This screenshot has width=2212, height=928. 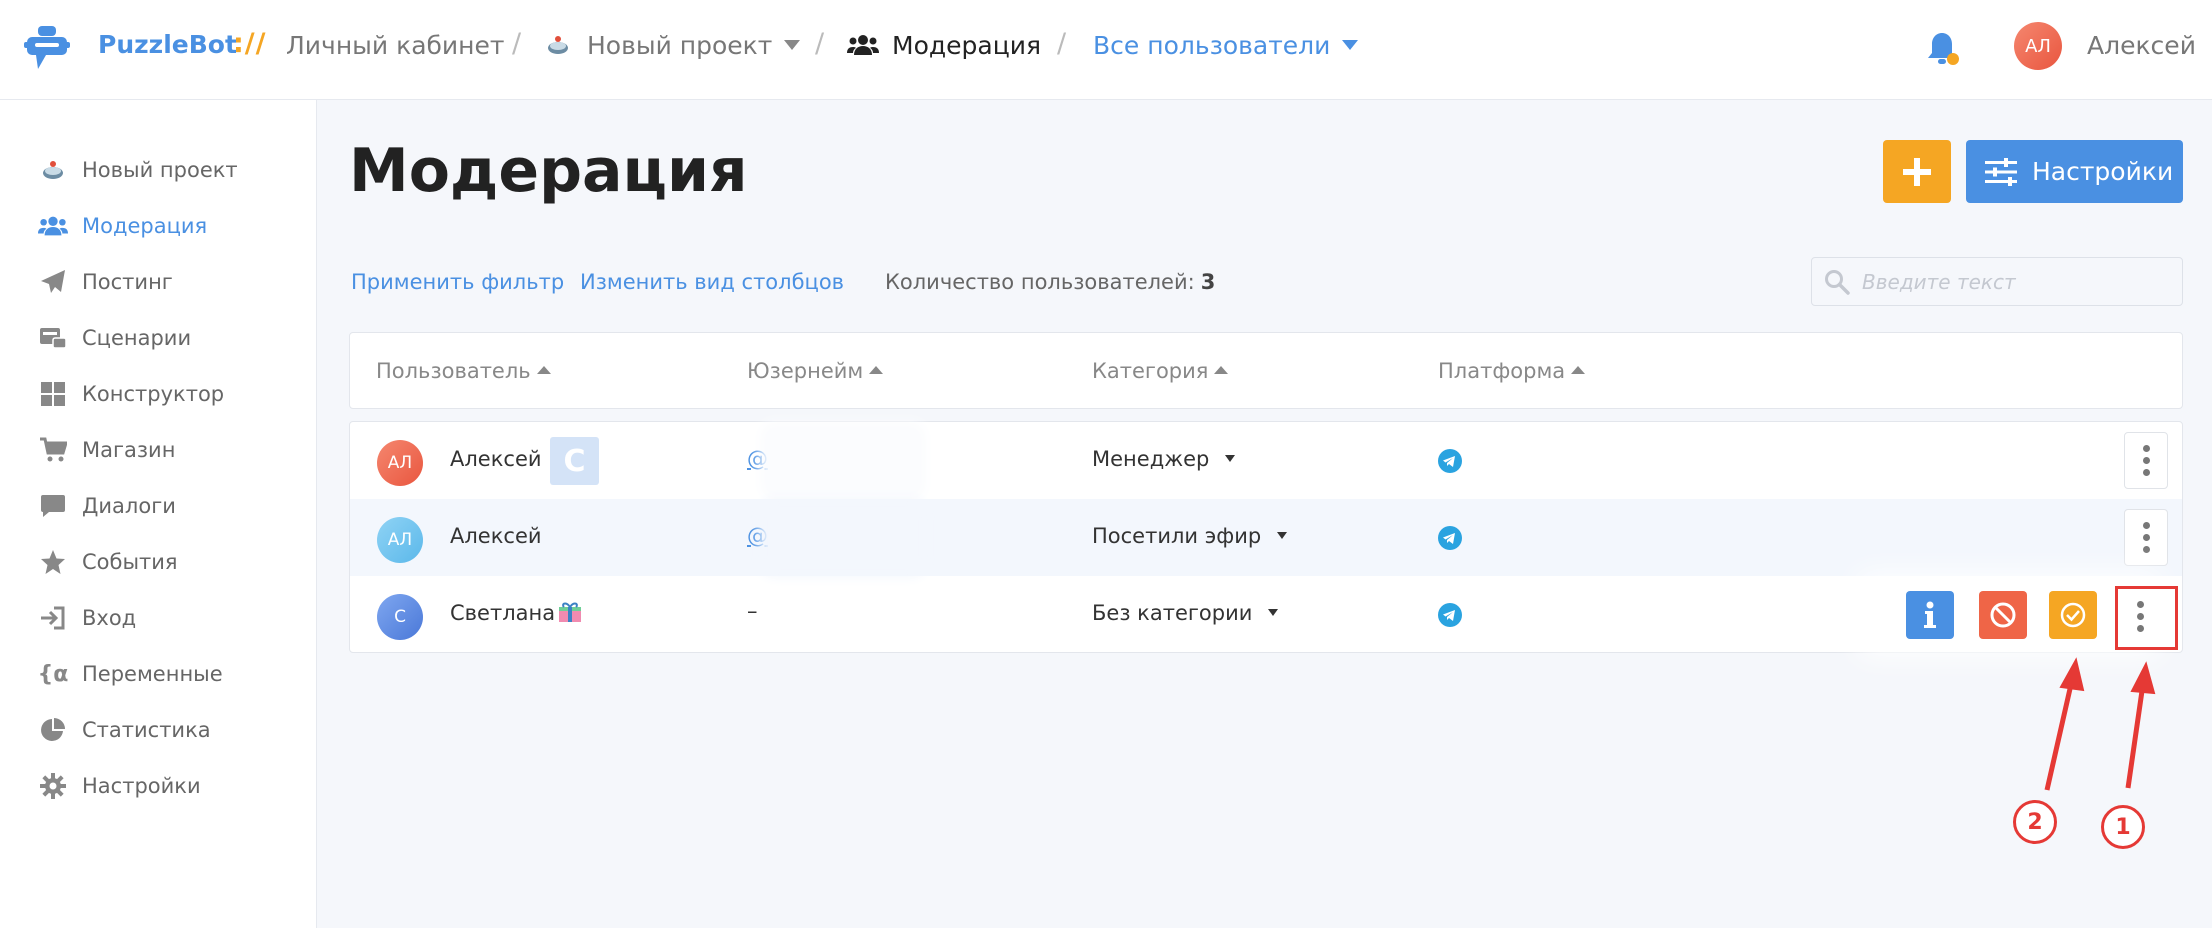 What do you see at coordinates (141, 786) in the screenshot?
I see `sidebar-item-label: Настройки` at bounding box center [141, 786].